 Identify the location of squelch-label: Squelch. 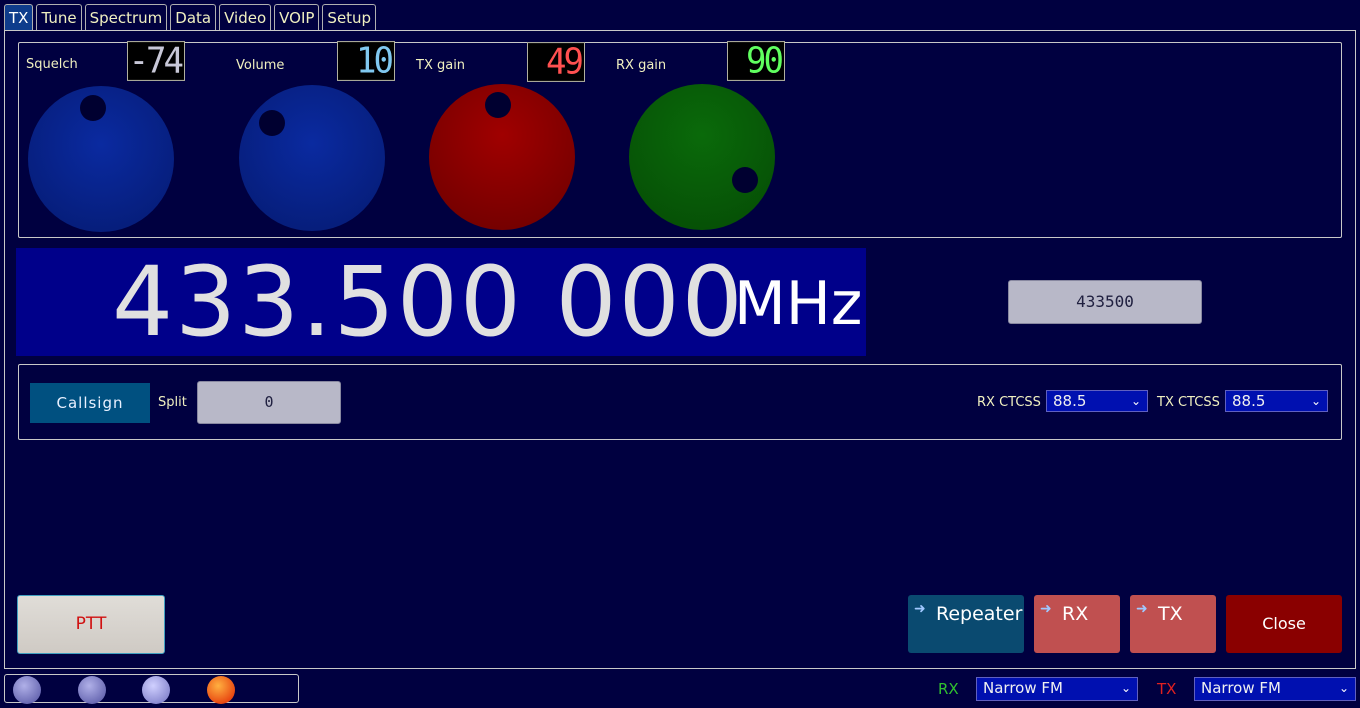
(52, 64).